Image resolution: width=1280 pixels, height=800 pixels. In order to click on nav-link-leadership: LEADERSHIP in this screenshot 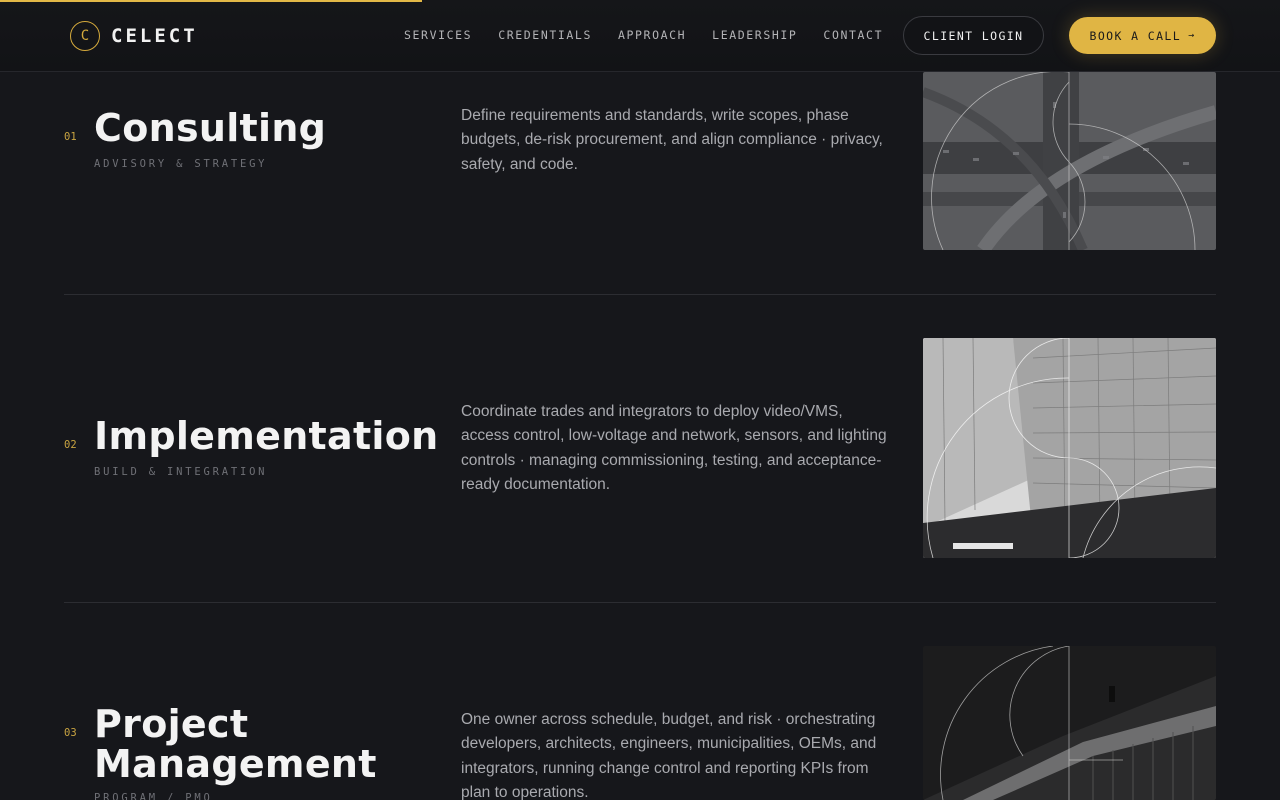, I will do `click(754, 35)`.